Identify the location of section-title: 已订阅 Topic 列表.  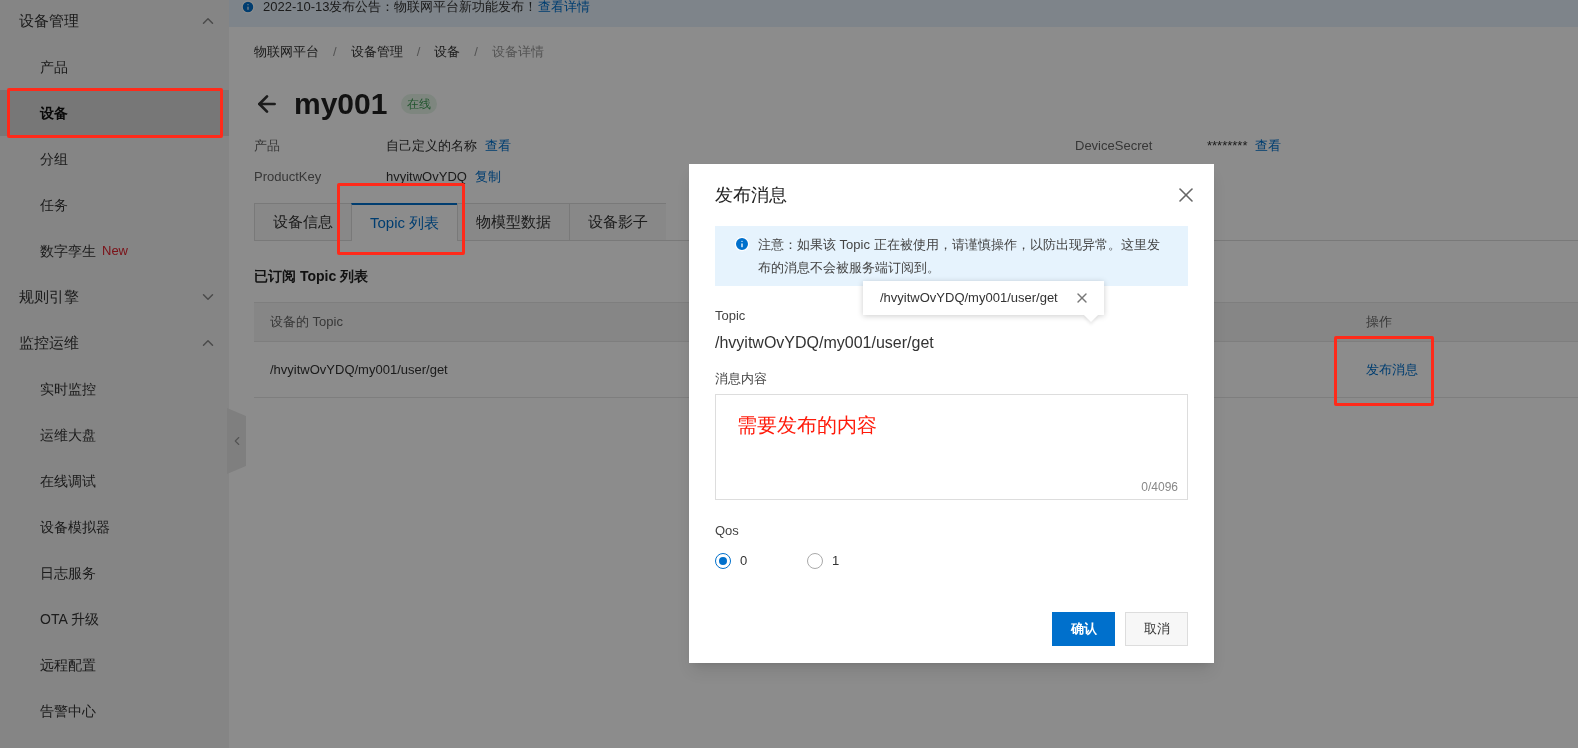
(311, 276).